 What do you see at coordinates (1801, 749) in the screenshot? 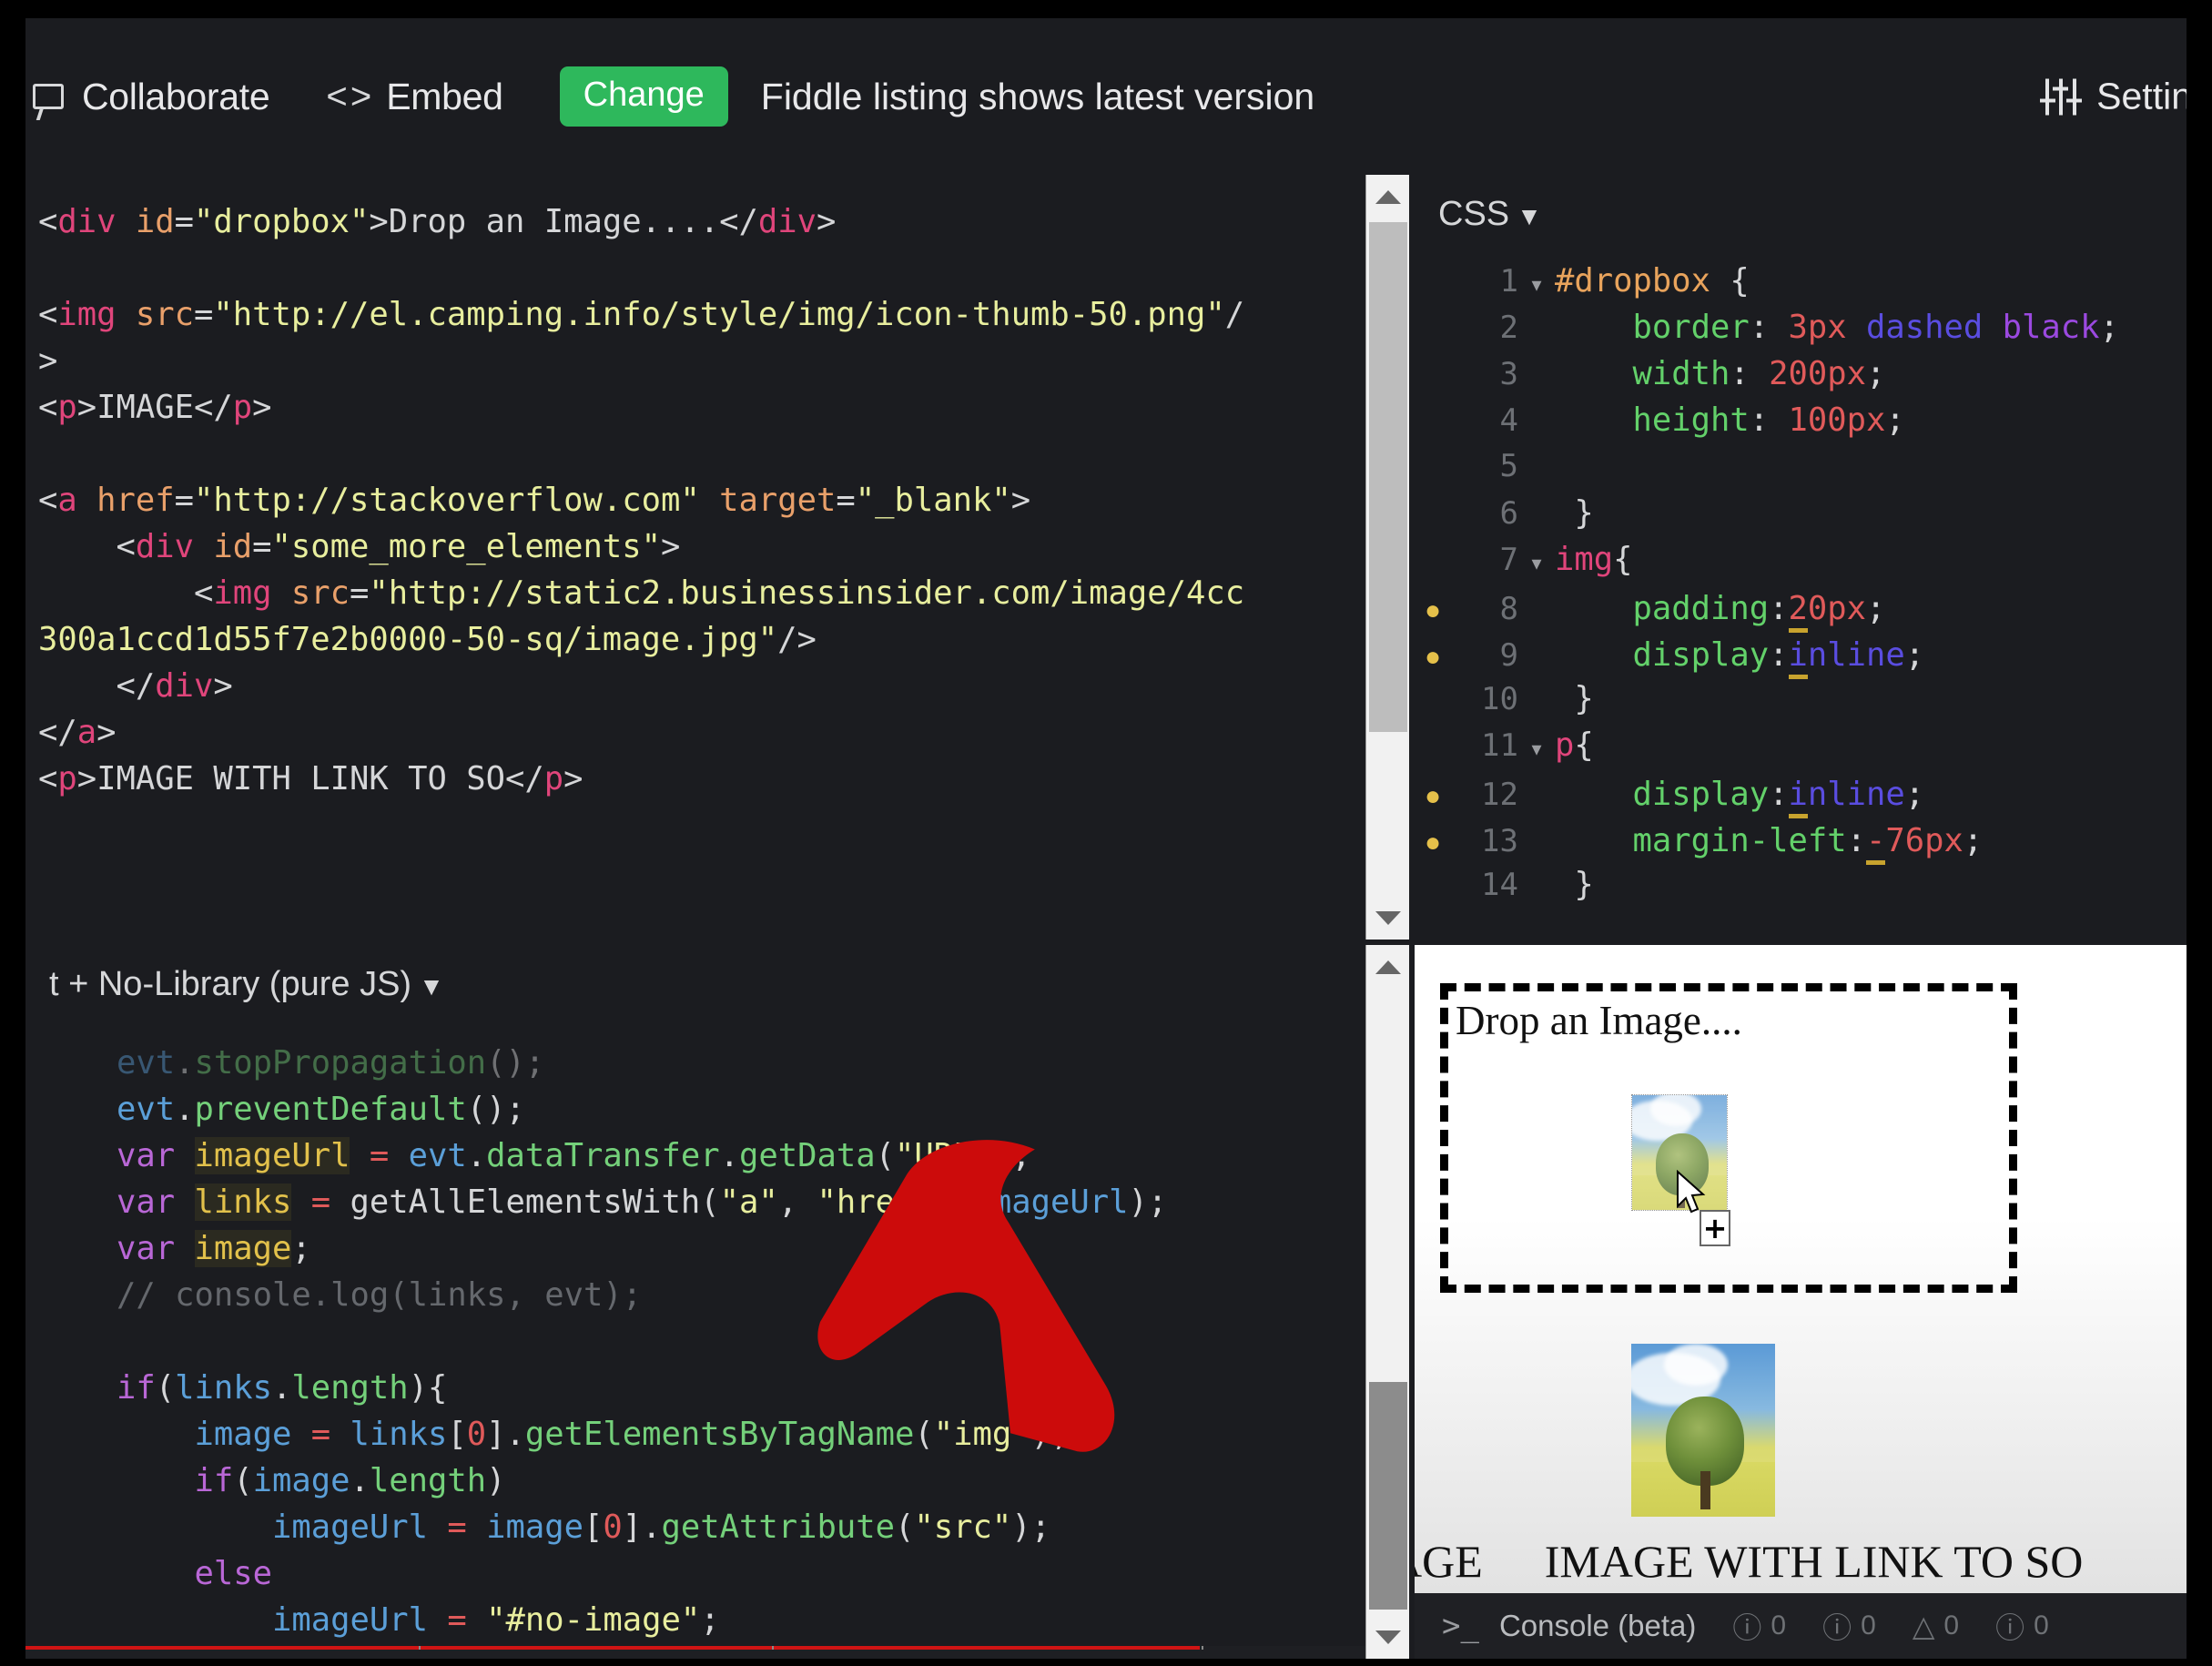
I see `css-line: 11 ▾ p{` at bounding box center [1801, 749].